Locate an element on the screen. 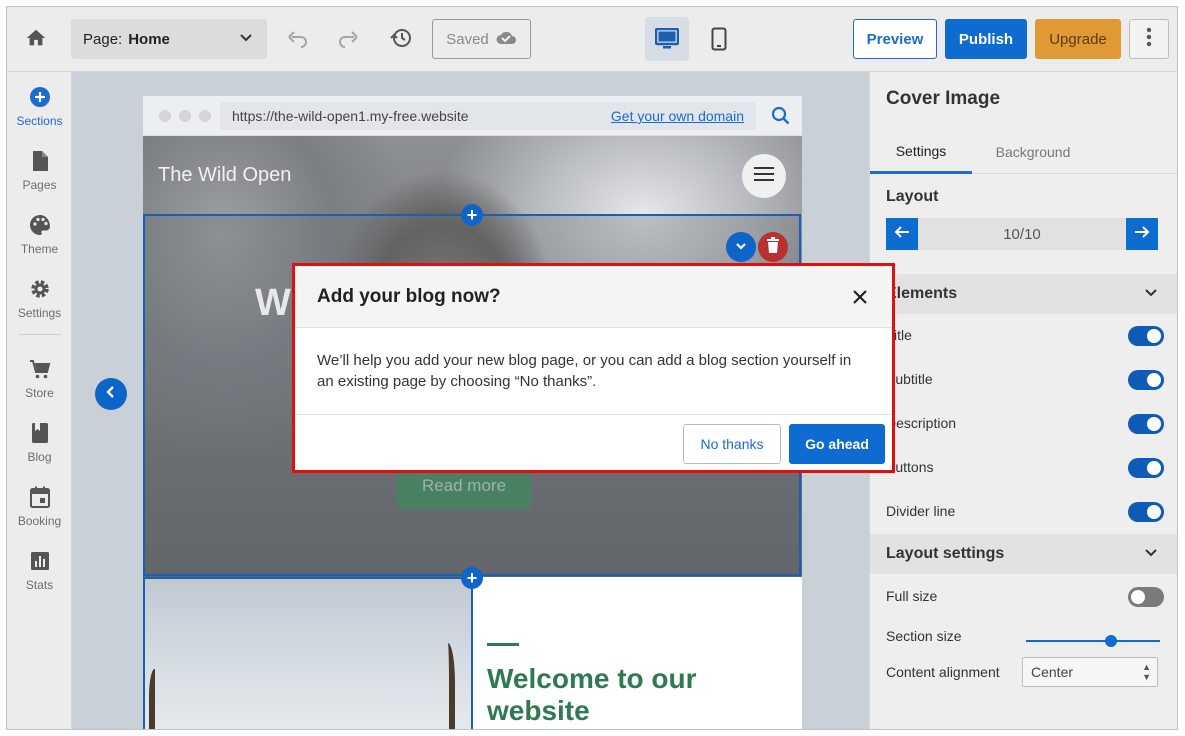  go-ahead-button: Go ahead is located at coordinates (837, 444).